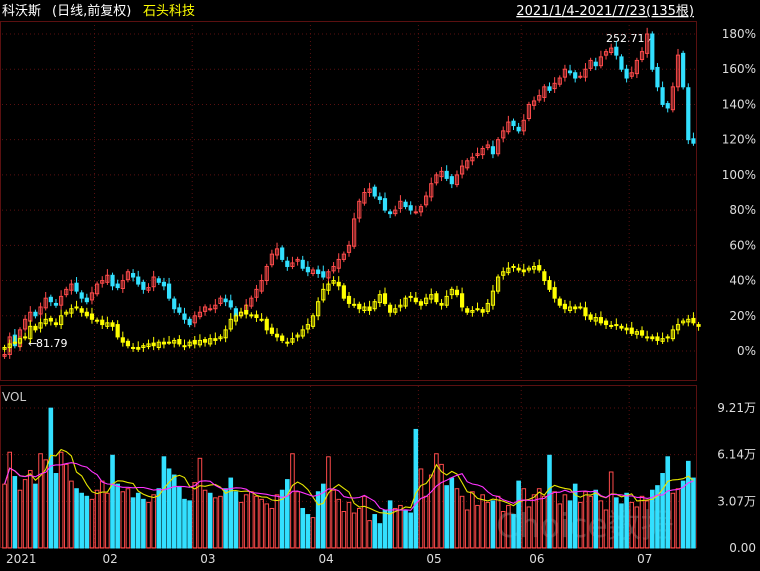  I want to click on x-tick: 04, so click(325, 559).